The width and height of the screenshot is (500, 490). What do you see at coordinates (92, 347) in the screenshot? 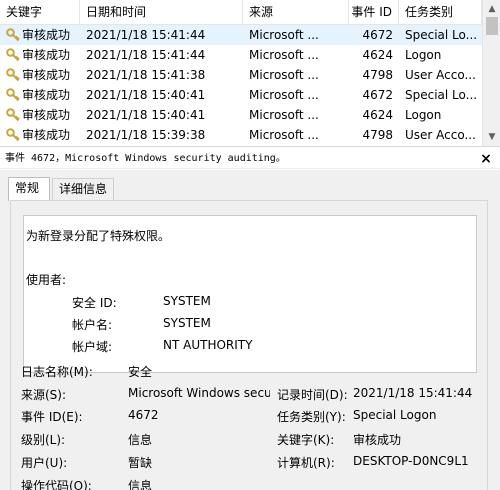
I see `account-domain-label: 帐户域:` at bounding box center [92, 347].